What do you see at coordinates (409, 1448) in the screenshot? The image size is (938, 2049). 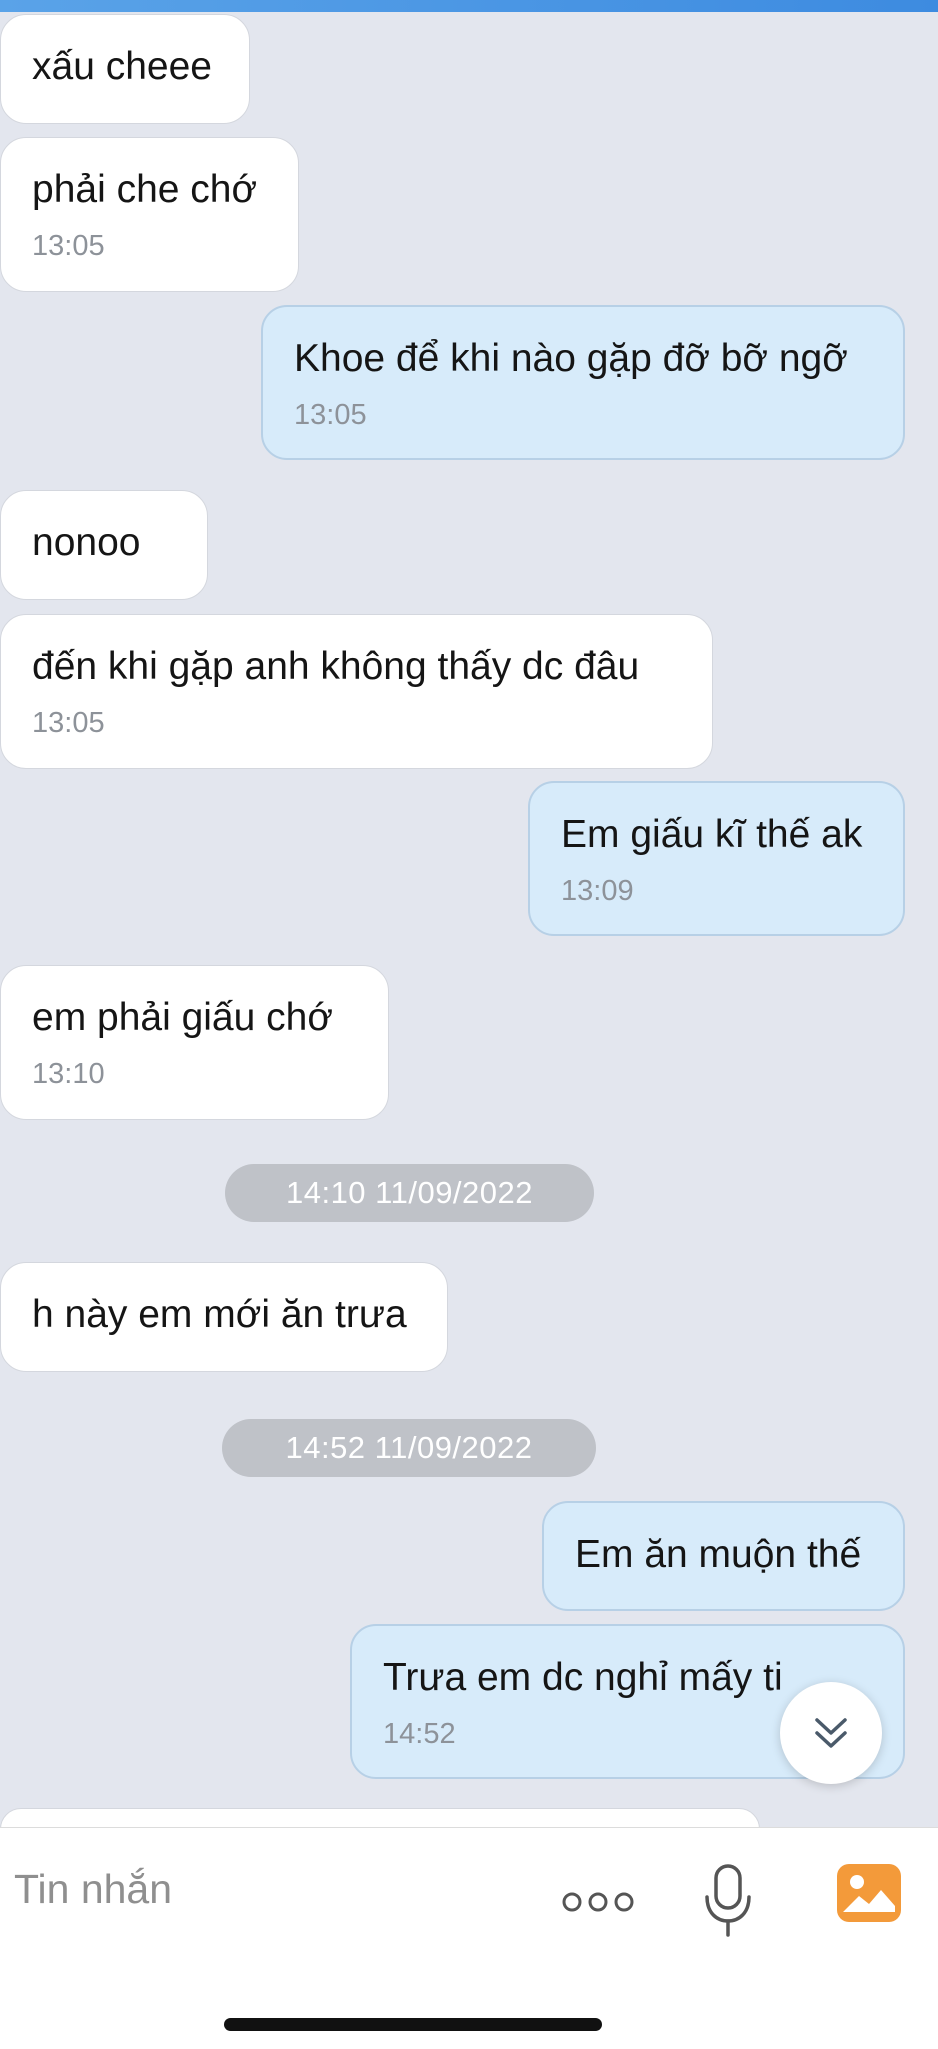 I see `date-separator: 14:52 11/09/2022` at bounding box center [409, 1448].